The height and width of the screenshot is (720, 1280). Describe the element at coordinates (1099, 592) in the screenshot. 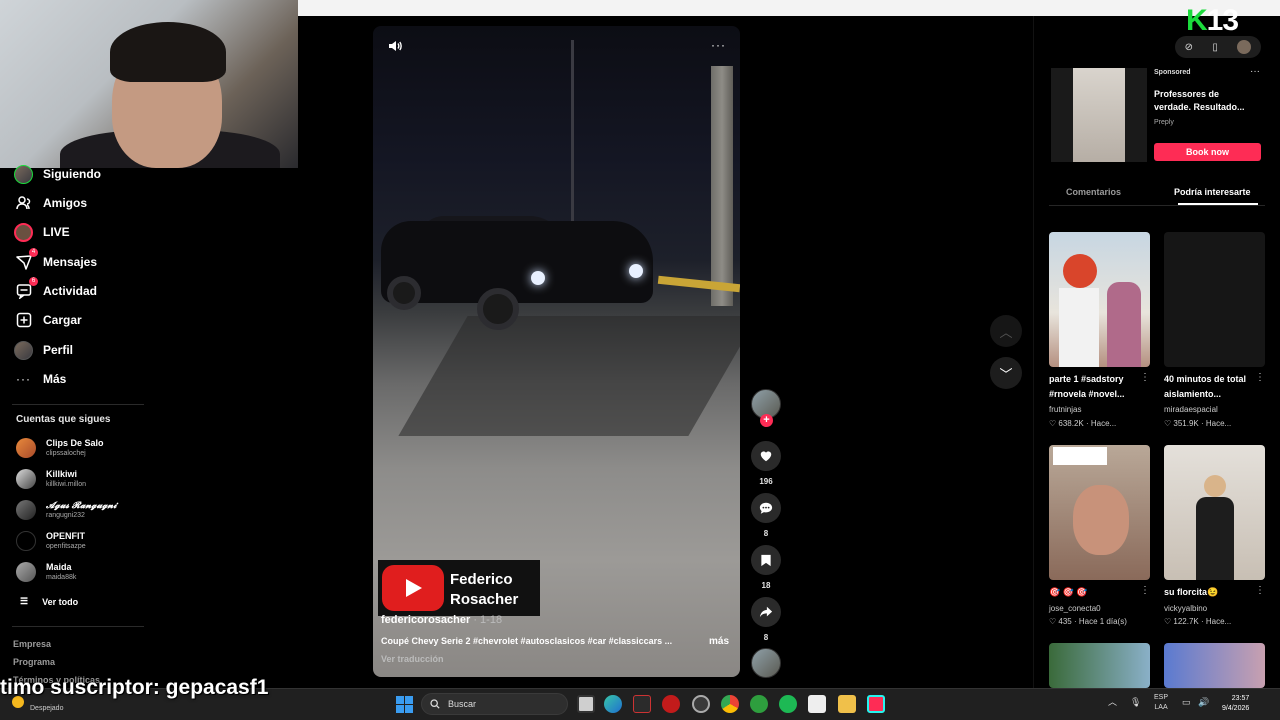

I see `rec-title: 🎯 🎯 🎯` at that location.